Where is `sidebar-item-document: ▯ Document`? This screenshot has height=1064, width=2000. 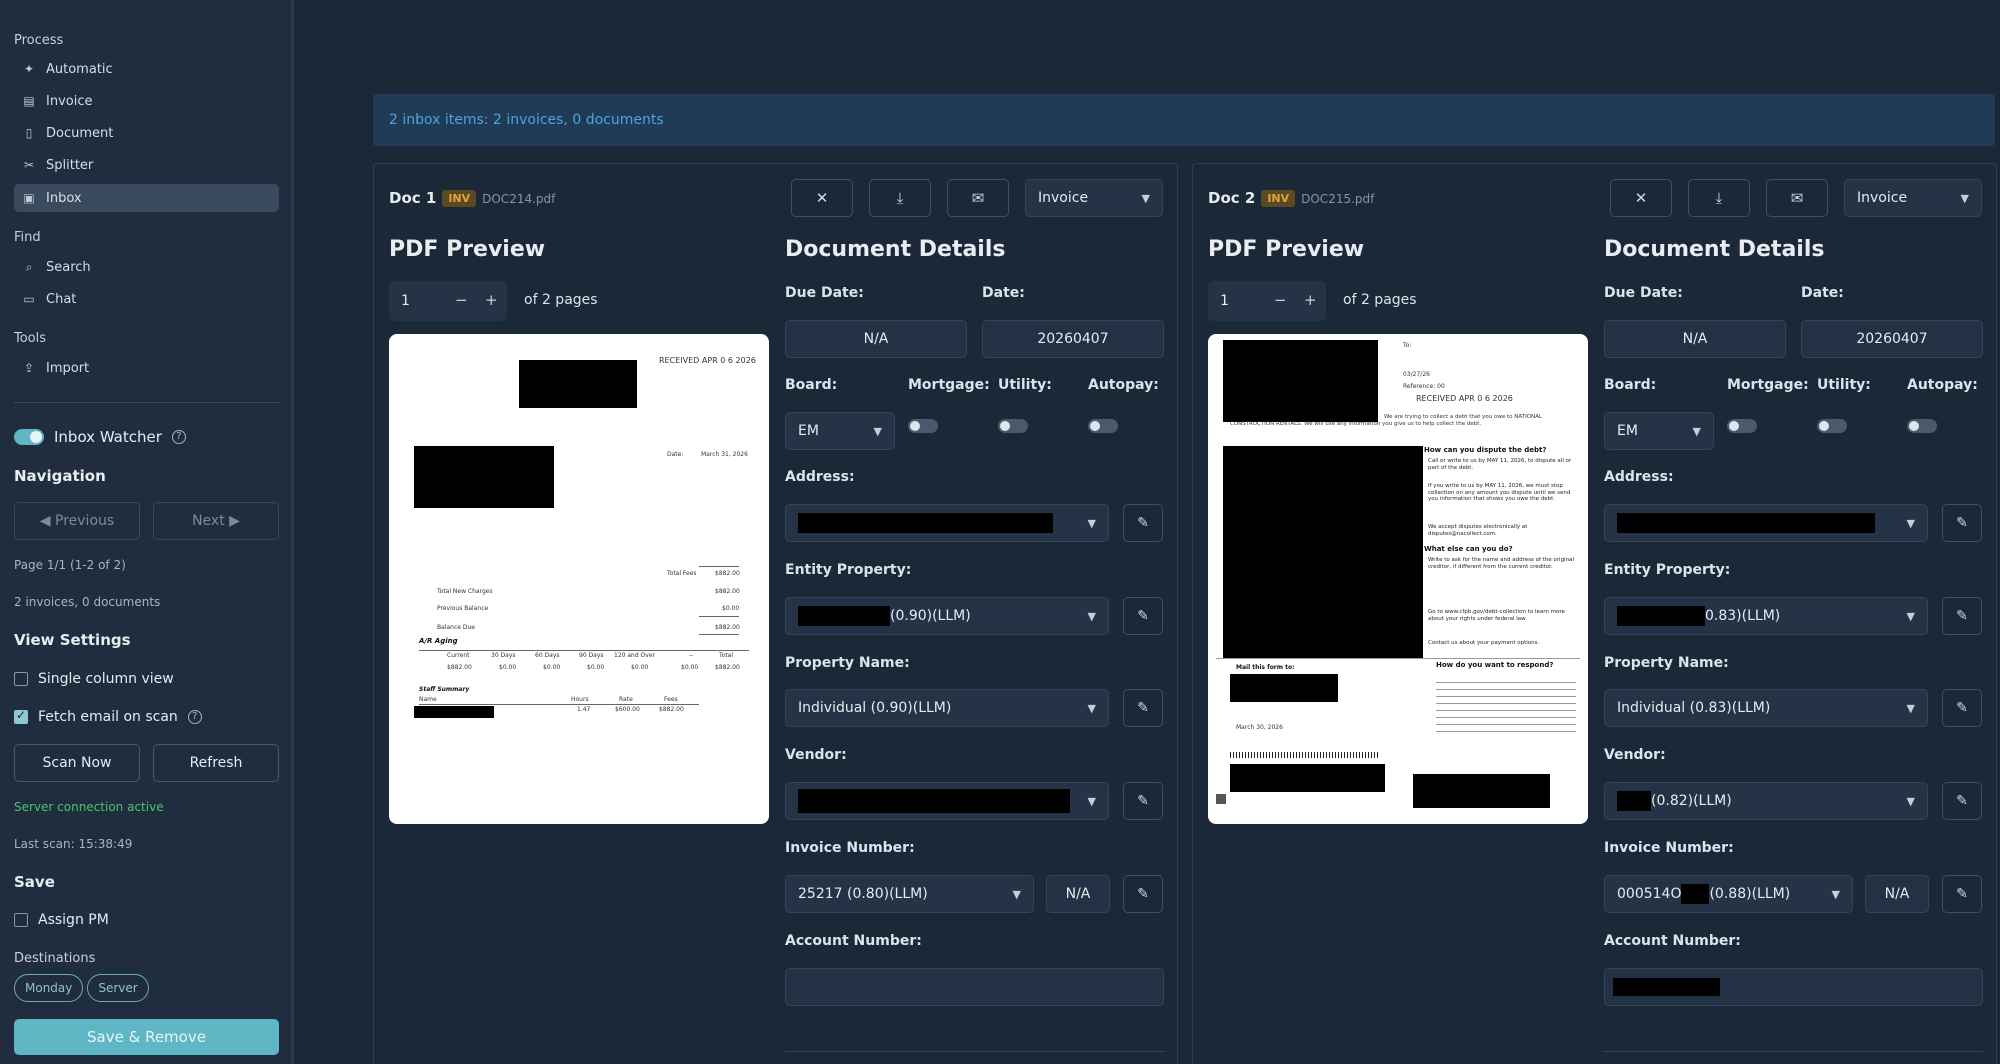
sidebar-item-document: ▯ Document is located at coordinates (146, 133).